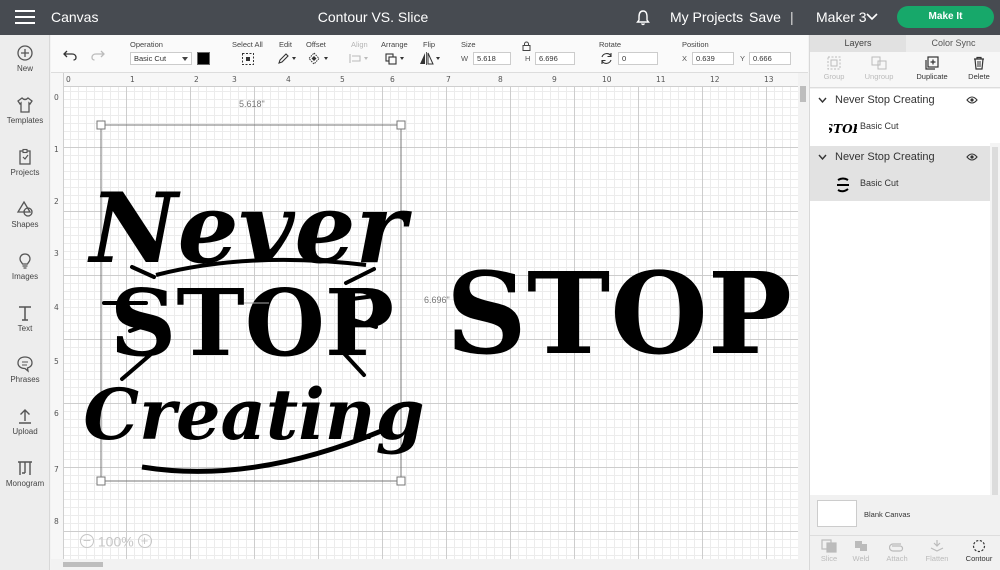 Image resolution: width=1000 pixels, height=570 pixels. What do you see at coordinates (196, 79) in the screenshot?
I see `ruler-tick: 2` at bounding box center [196, 79].